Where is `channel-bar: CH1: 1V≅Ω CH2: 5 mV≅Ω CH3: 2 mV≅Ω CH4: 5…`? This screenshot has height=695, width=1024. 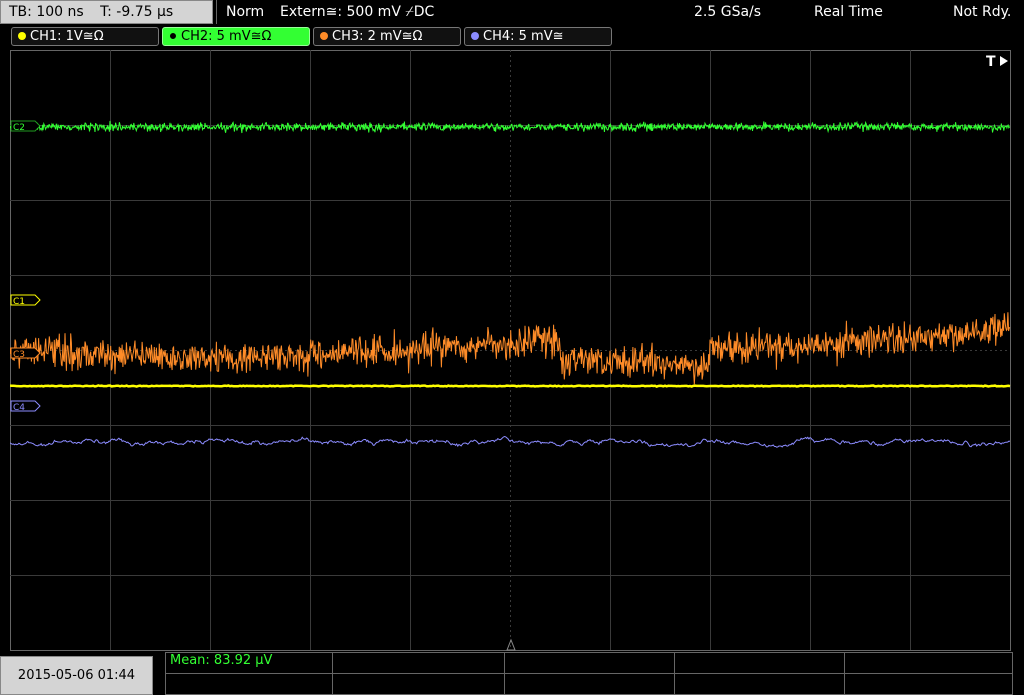 channel-bar: CH1: 1V≅Ω CH2: 5 mV≅Ω CH3: 2 mV≅Ω CH4: 5… is located at coordinates (512, 37).